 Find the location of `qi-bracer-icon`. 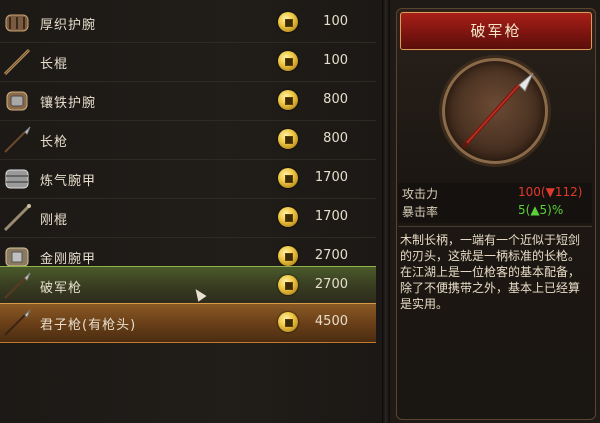

qi-bracer-icon is located at coordinates (17, 179).